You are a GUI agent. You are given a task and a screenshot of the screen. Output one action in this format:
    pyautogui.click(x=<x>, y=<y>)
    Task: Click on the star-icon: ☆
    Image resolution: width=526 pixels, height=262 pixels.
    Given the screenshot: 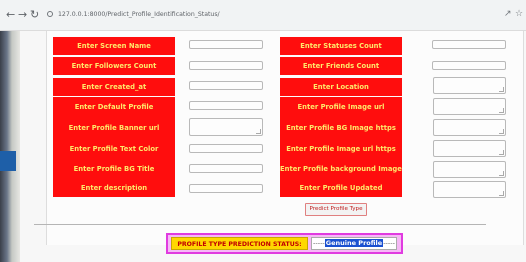 What is the action you would take?
    pyautogui.click(x=519, y=14)
    